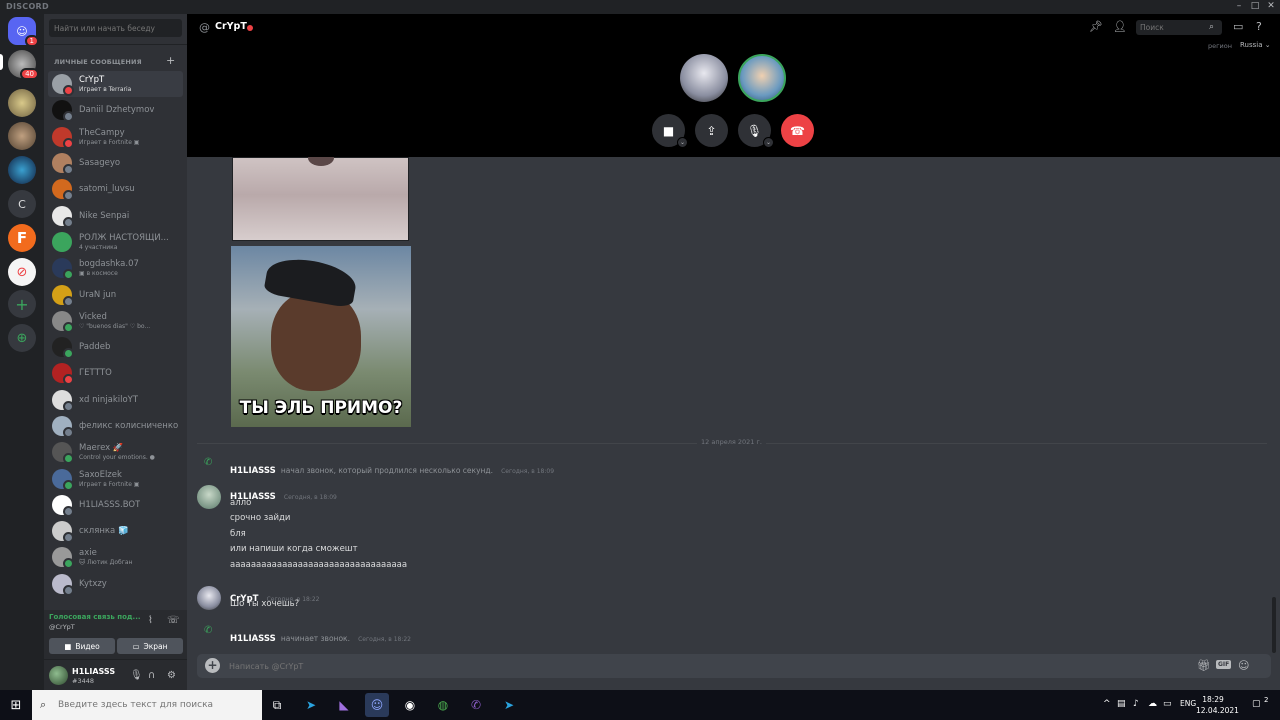 Image resolution: width=1280 pixels, height=720 pixels. What do you see at coordinates (1217, 705) in the screenshot?
I see `clock: 18:29 12.04.2021` at bounding box center [1217, 705].